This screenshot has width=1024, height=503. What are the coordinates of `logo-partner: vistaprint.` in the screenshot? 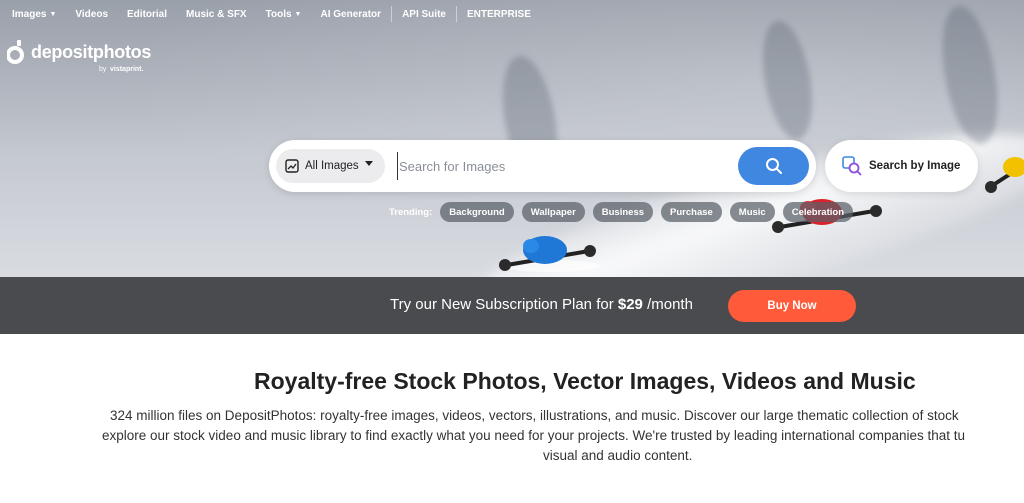 It's located at (127, 69).